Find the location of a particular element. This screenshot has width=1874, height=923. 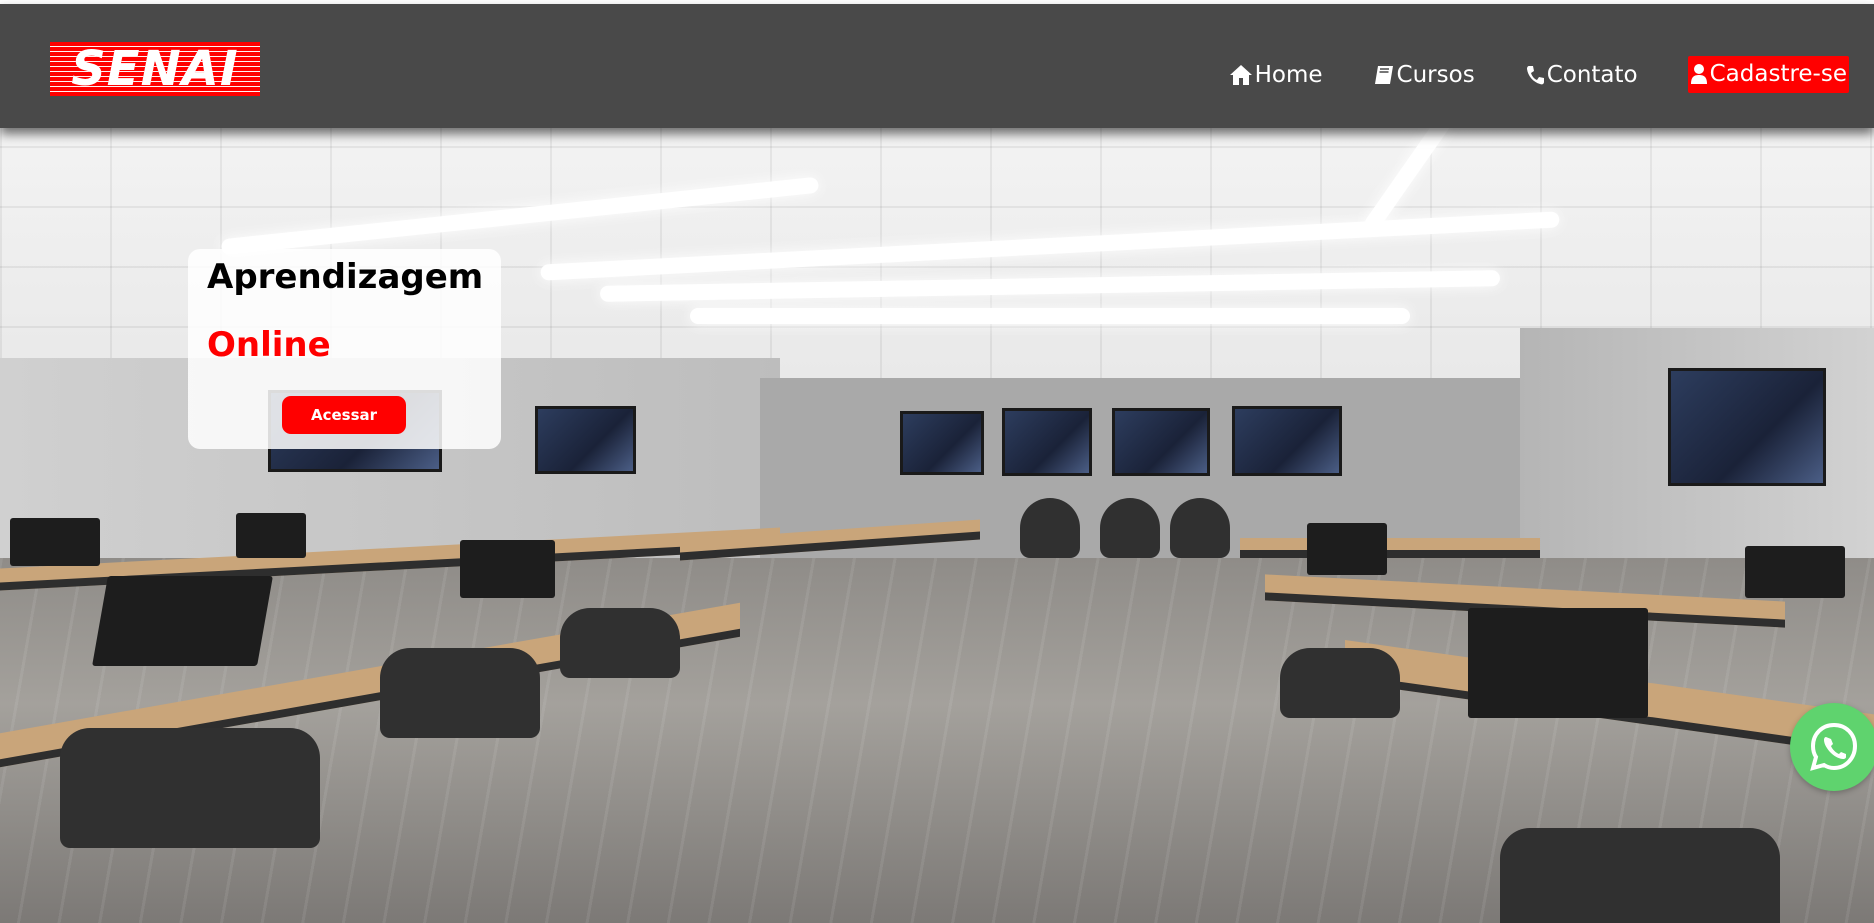

ceiling-light is located at coordinates (1050, 316).